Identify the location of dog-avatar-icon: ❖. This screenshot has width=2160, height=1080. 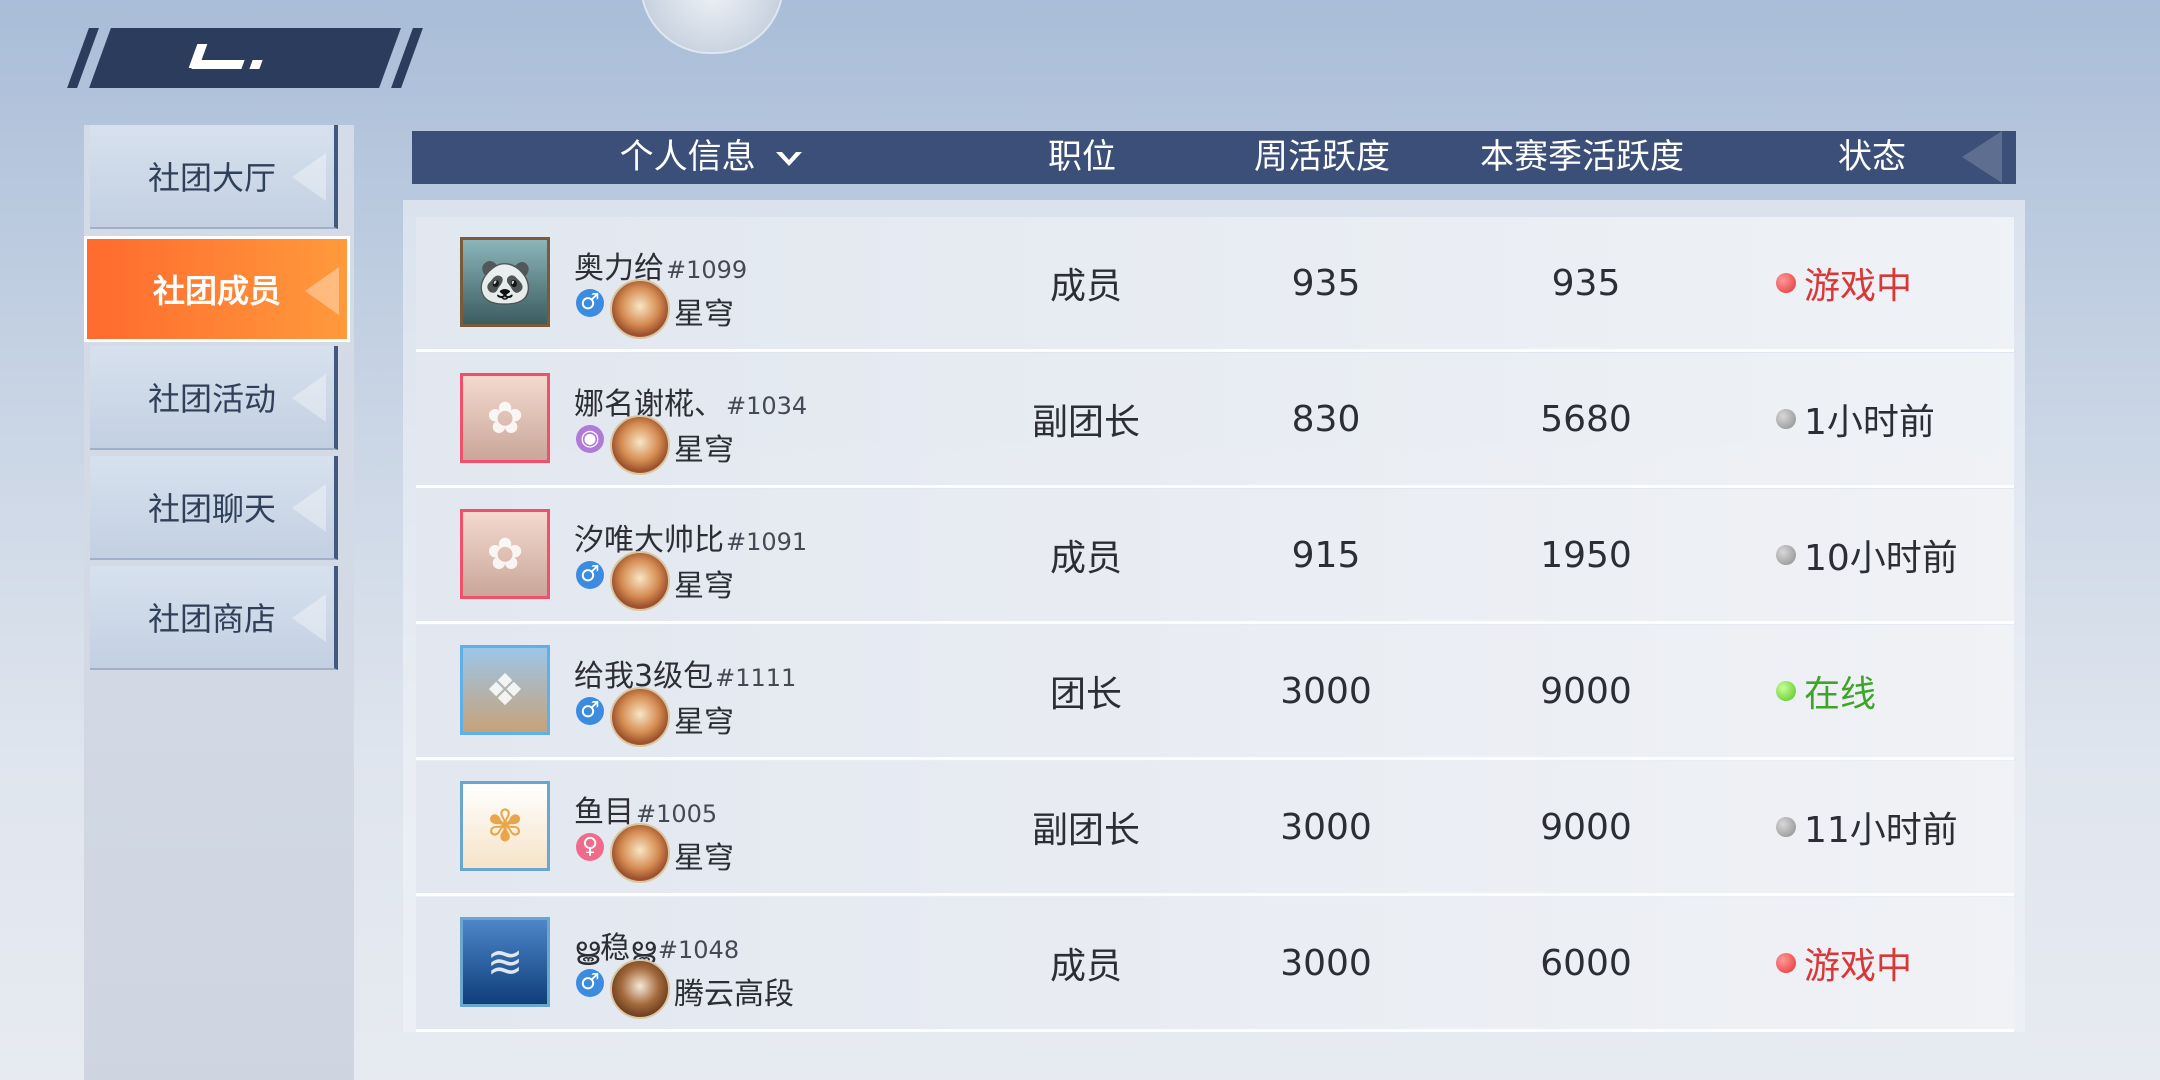
(505, 690).